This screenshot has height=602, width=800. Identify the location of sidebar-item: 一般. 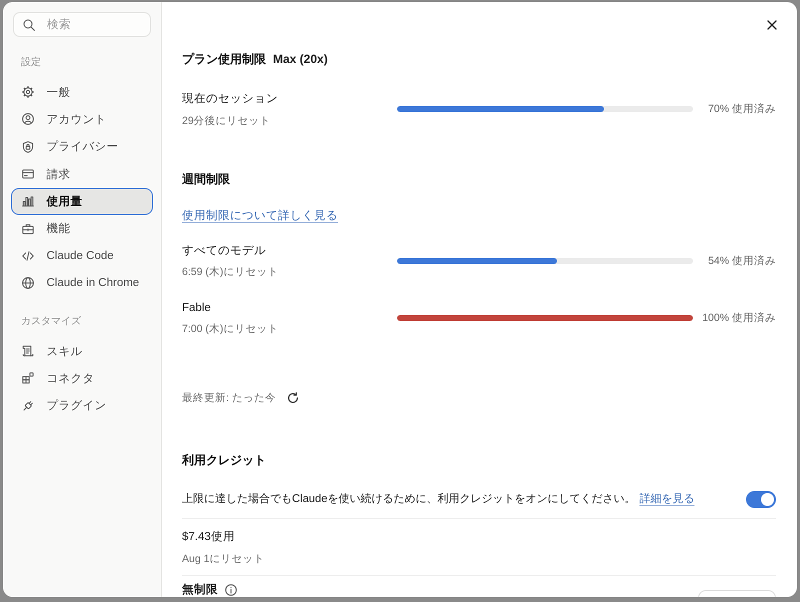
(82, 92).